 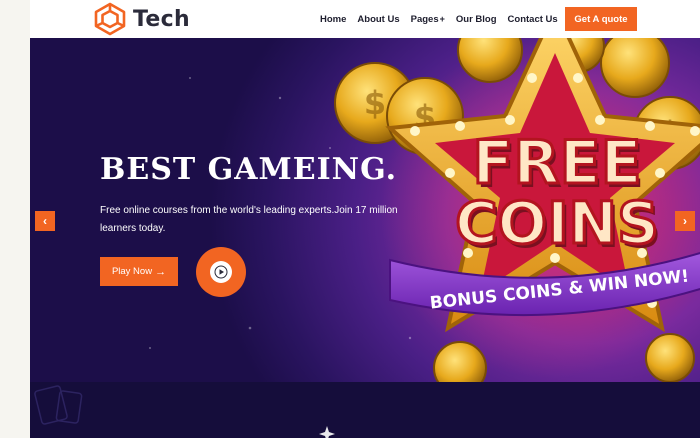 I want to click on nav-blog-label: Our Blog, so click(x=476, y=19).